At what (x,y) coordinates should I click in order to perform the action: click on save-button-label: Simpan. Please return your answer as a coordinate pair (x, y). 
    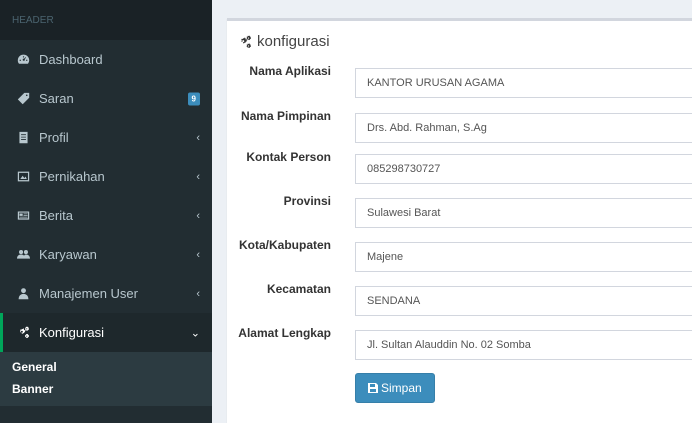
    Looking at the image, I should click on (401, 388).